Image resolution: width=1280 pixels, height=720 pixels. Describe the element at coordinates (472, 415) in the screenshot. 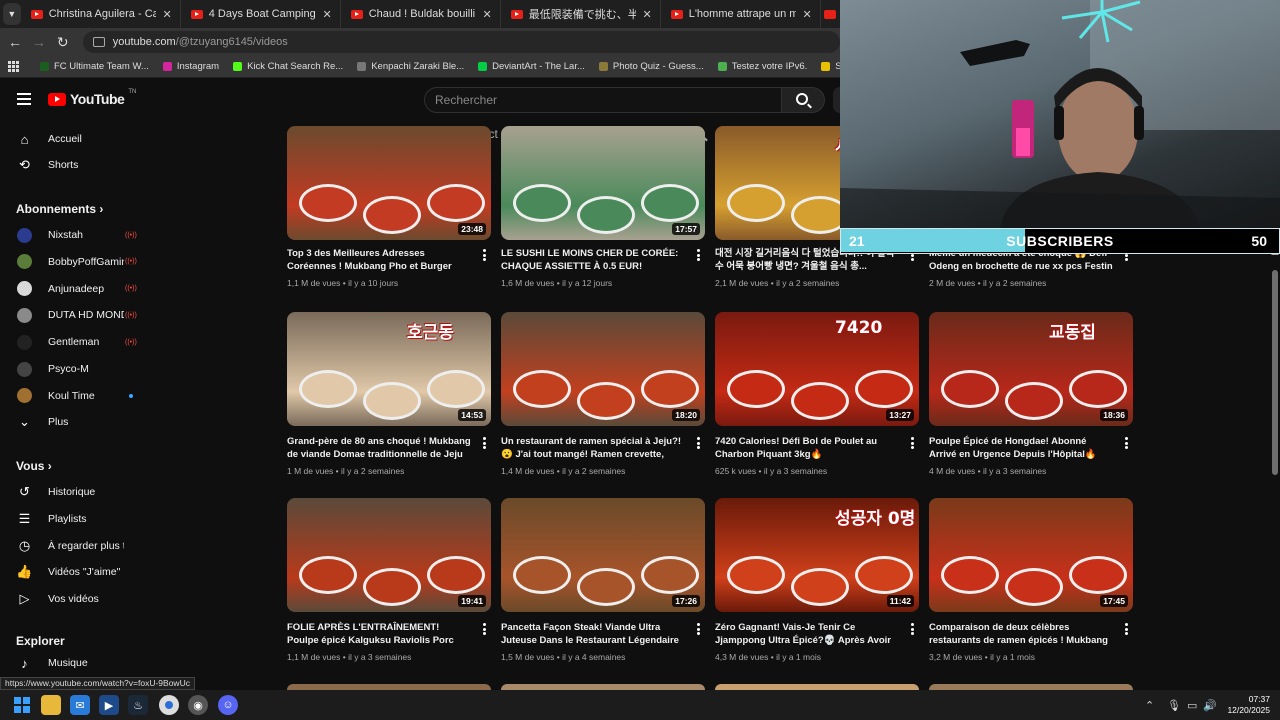

I see `video-duration: 14:53` at that location.